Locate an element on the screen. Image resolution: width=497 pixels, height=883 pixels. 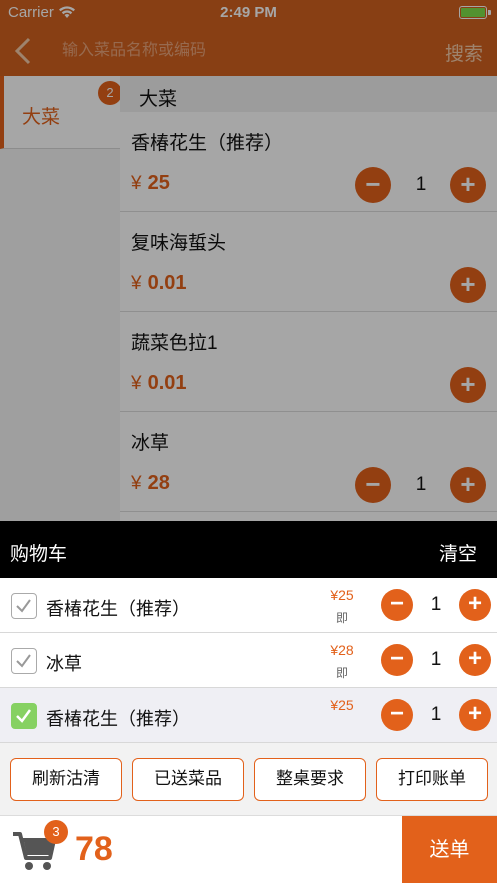
total-amount: 78 is located at coordinates (94, 849).